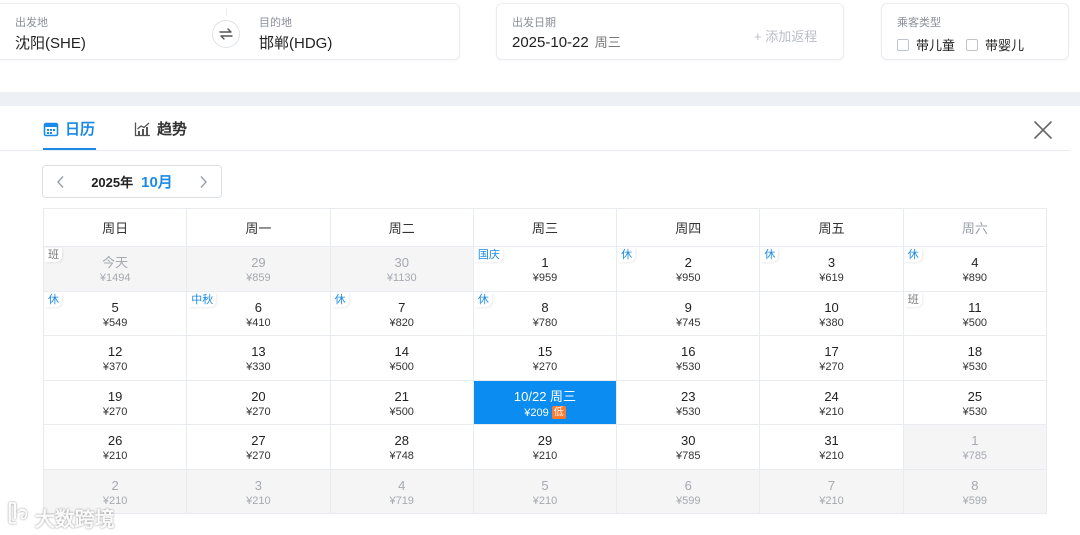  I want to click on origin-field: 沈阳(SHE), so click(50, 42).